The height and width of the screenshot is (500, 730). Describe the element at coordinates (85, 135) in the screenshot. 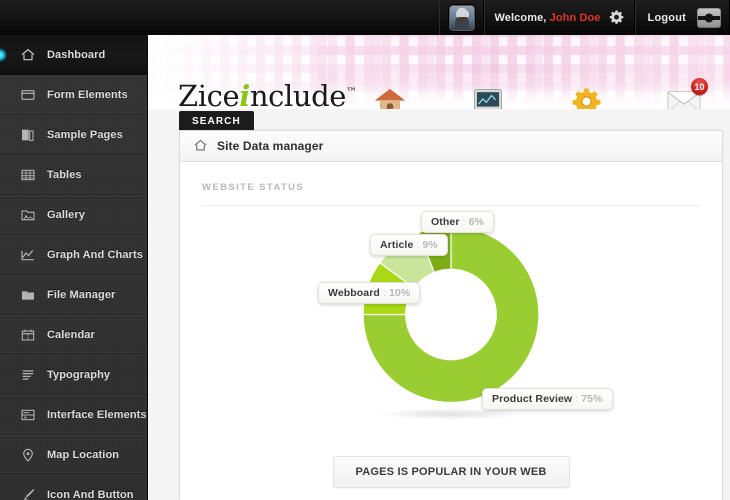

I see `sidebar-item-label: Sample Pages` at that location.